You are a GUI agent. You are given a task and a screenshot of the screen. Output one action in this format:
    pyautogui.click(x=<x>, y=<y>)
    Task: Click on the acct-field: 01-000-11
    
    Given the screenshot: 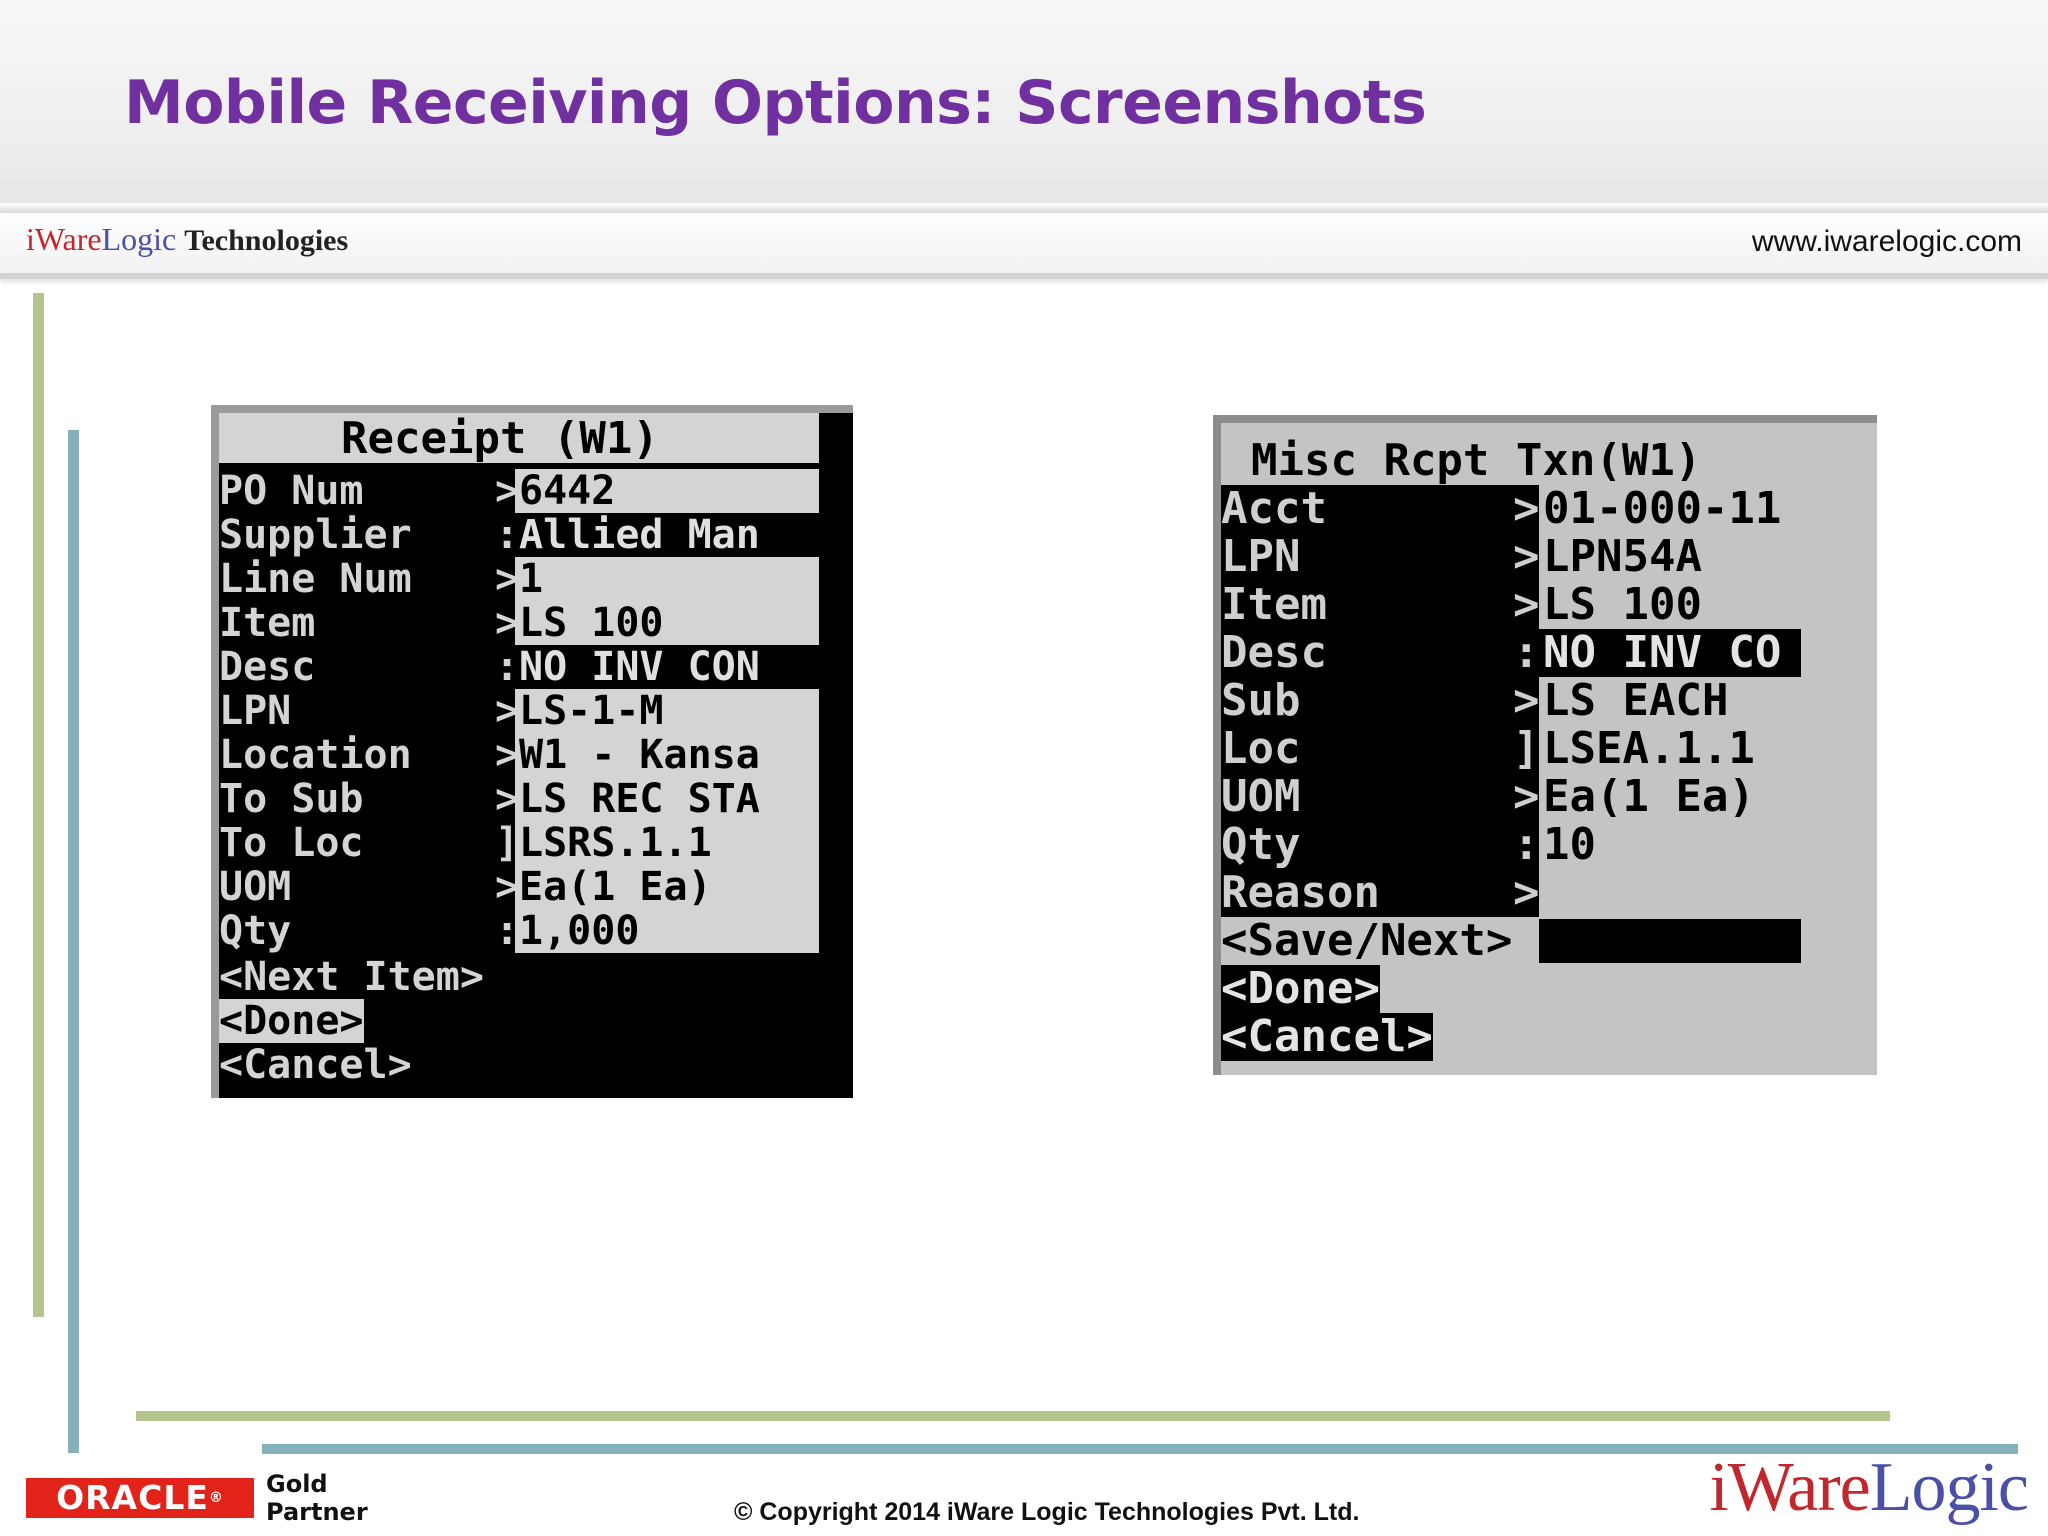 What is the action you would take?
    pyautogui.click(x=1670, y=509)
    